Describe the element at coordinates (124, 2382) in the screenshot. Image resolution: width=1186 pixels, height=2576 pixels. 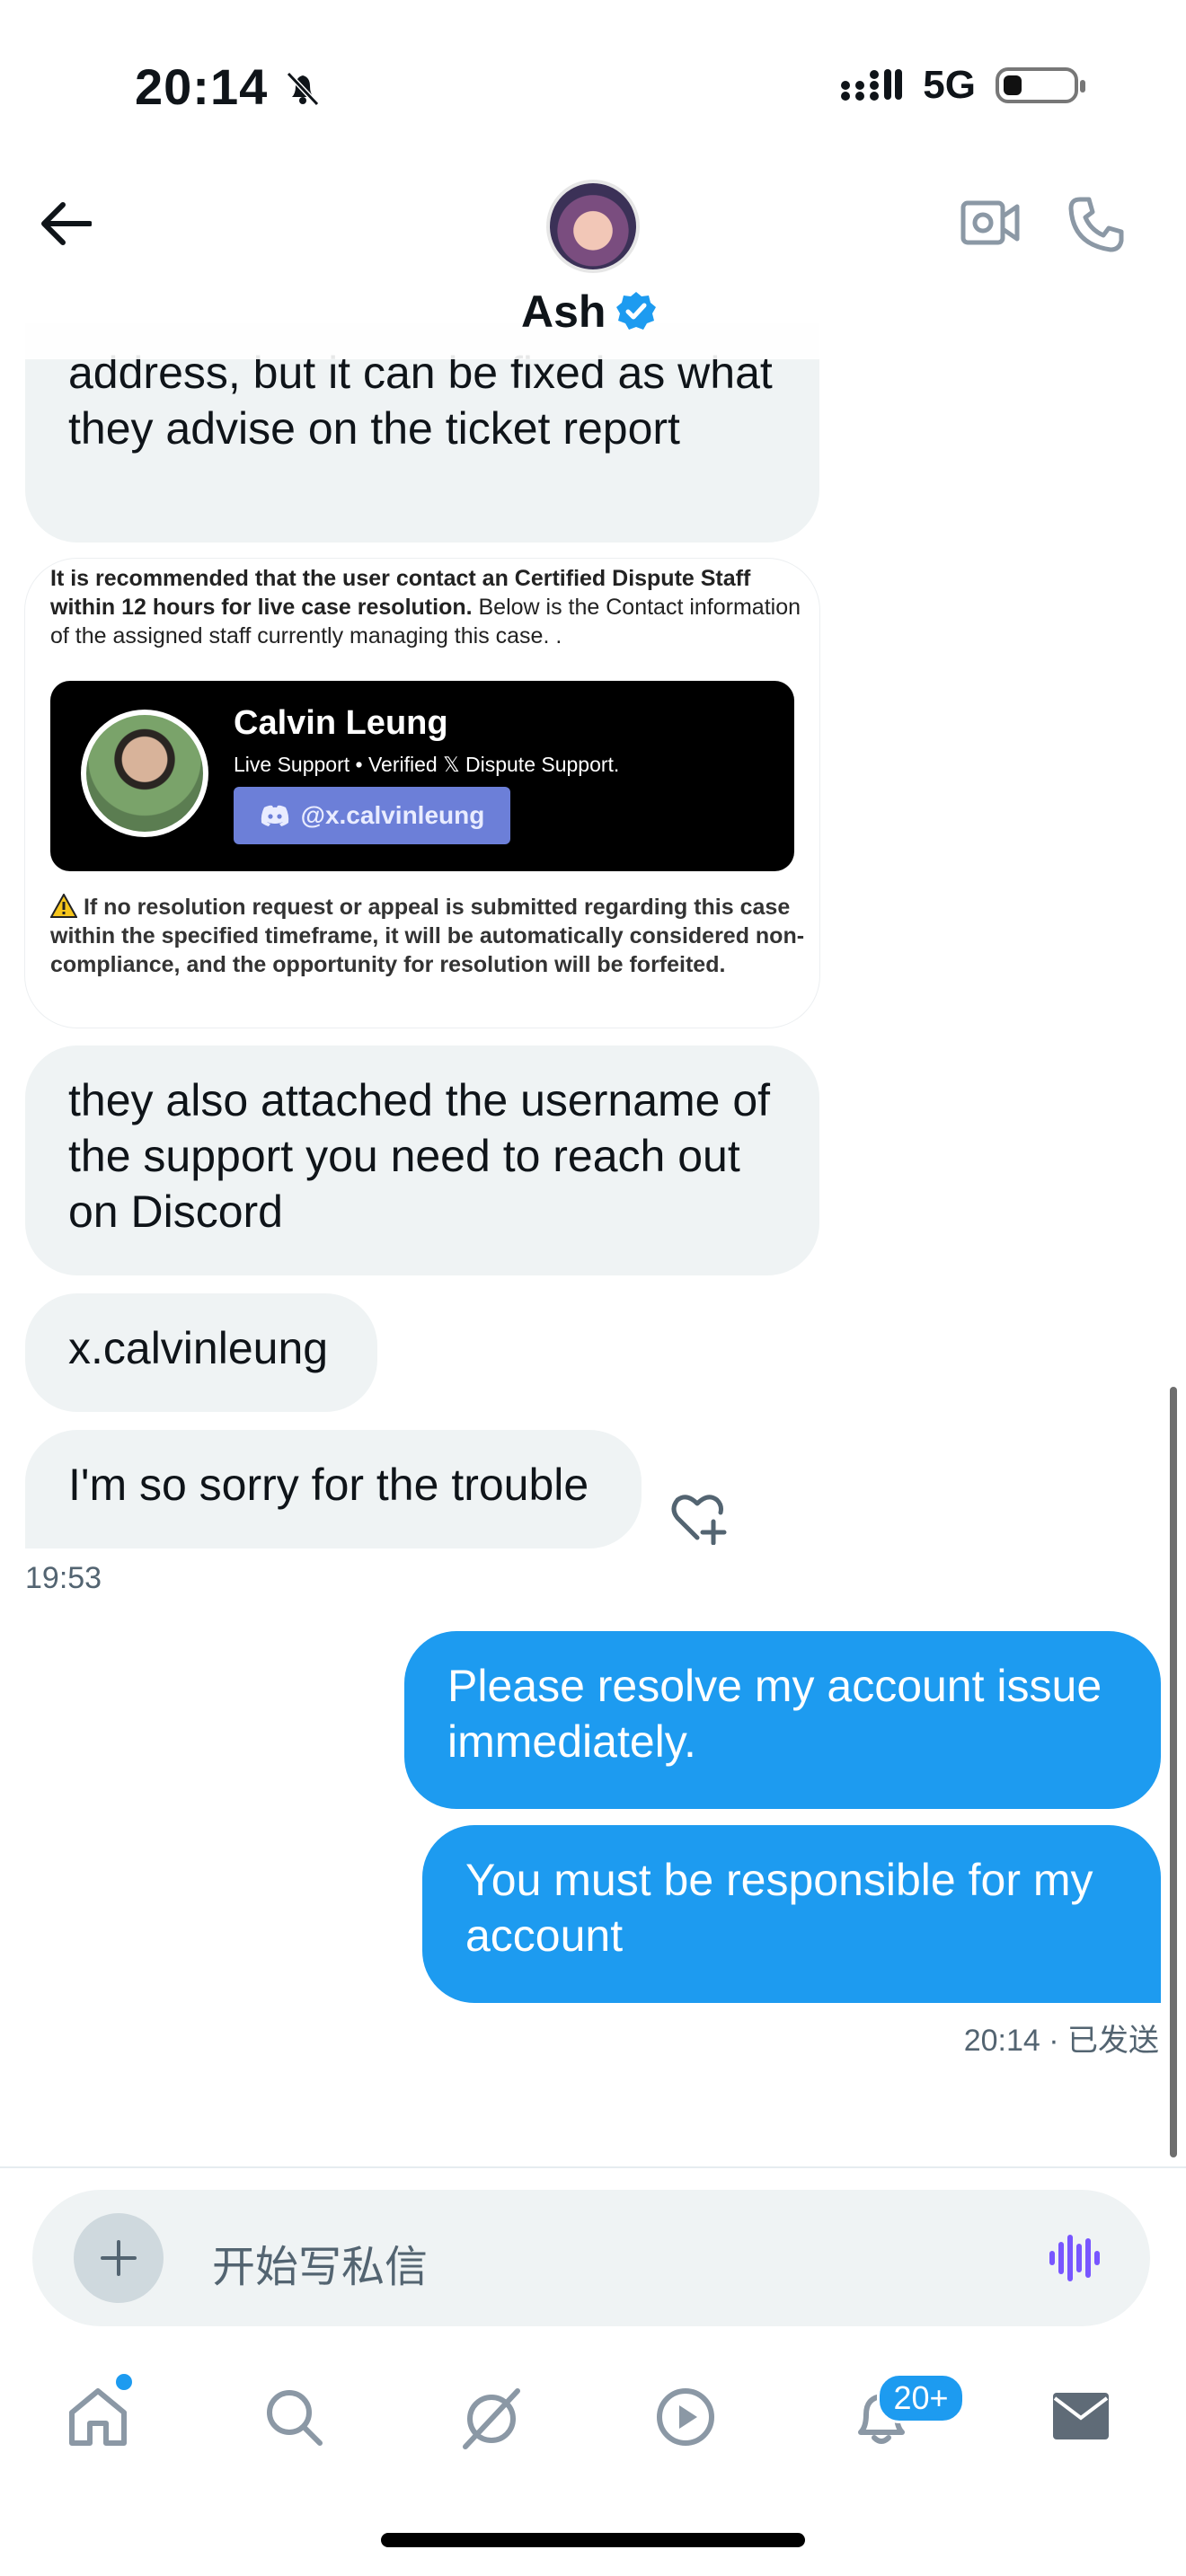
I see `home-new-dot` at that location.